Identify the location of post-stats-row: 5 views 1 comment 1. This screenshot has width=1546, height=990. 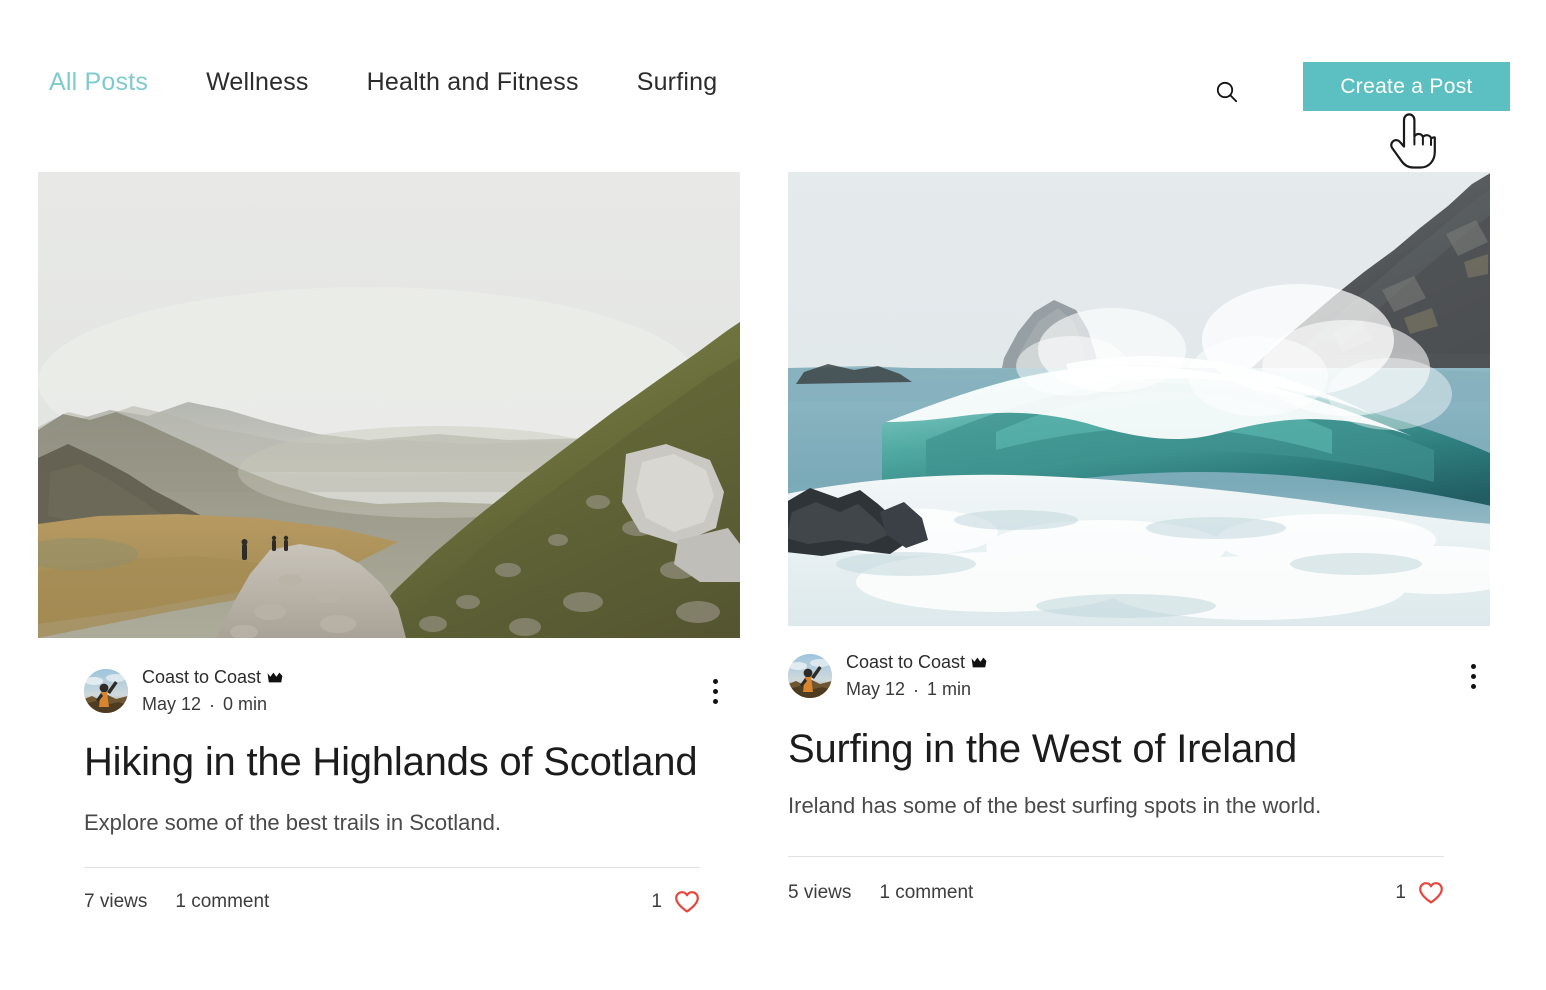
(1116, 893).